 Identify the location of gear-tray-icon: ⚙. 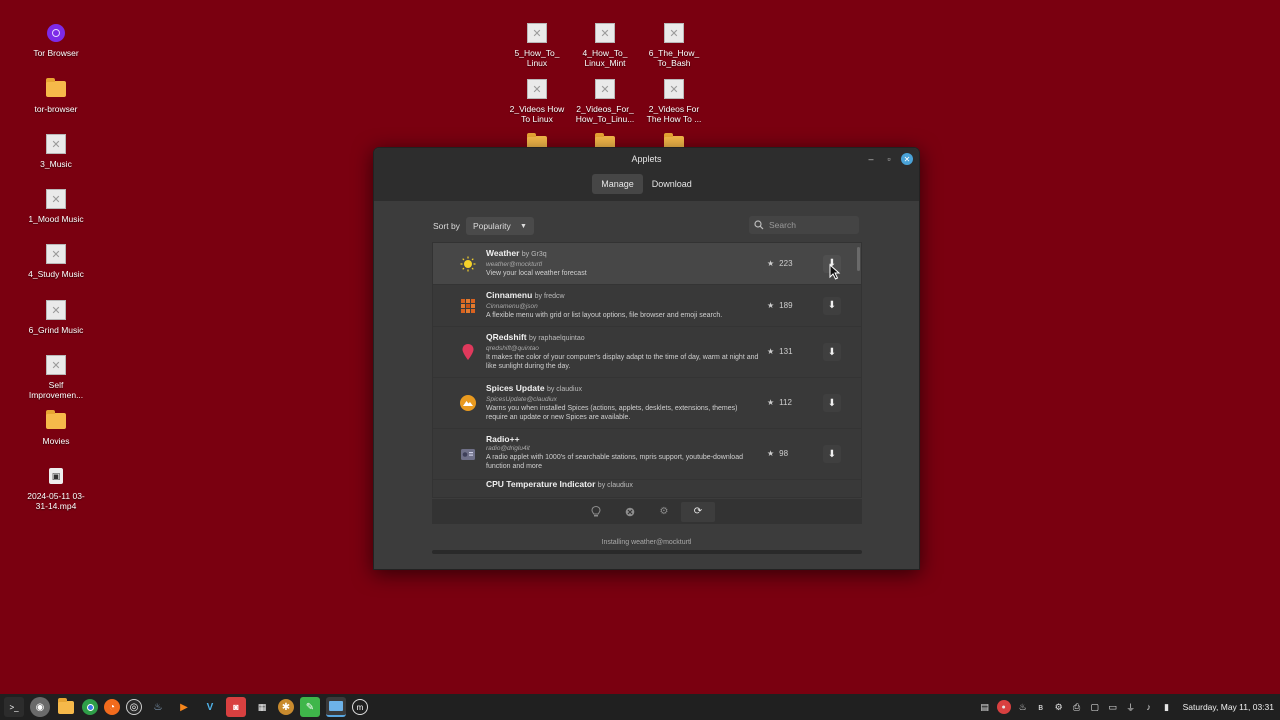
(1059, 707).